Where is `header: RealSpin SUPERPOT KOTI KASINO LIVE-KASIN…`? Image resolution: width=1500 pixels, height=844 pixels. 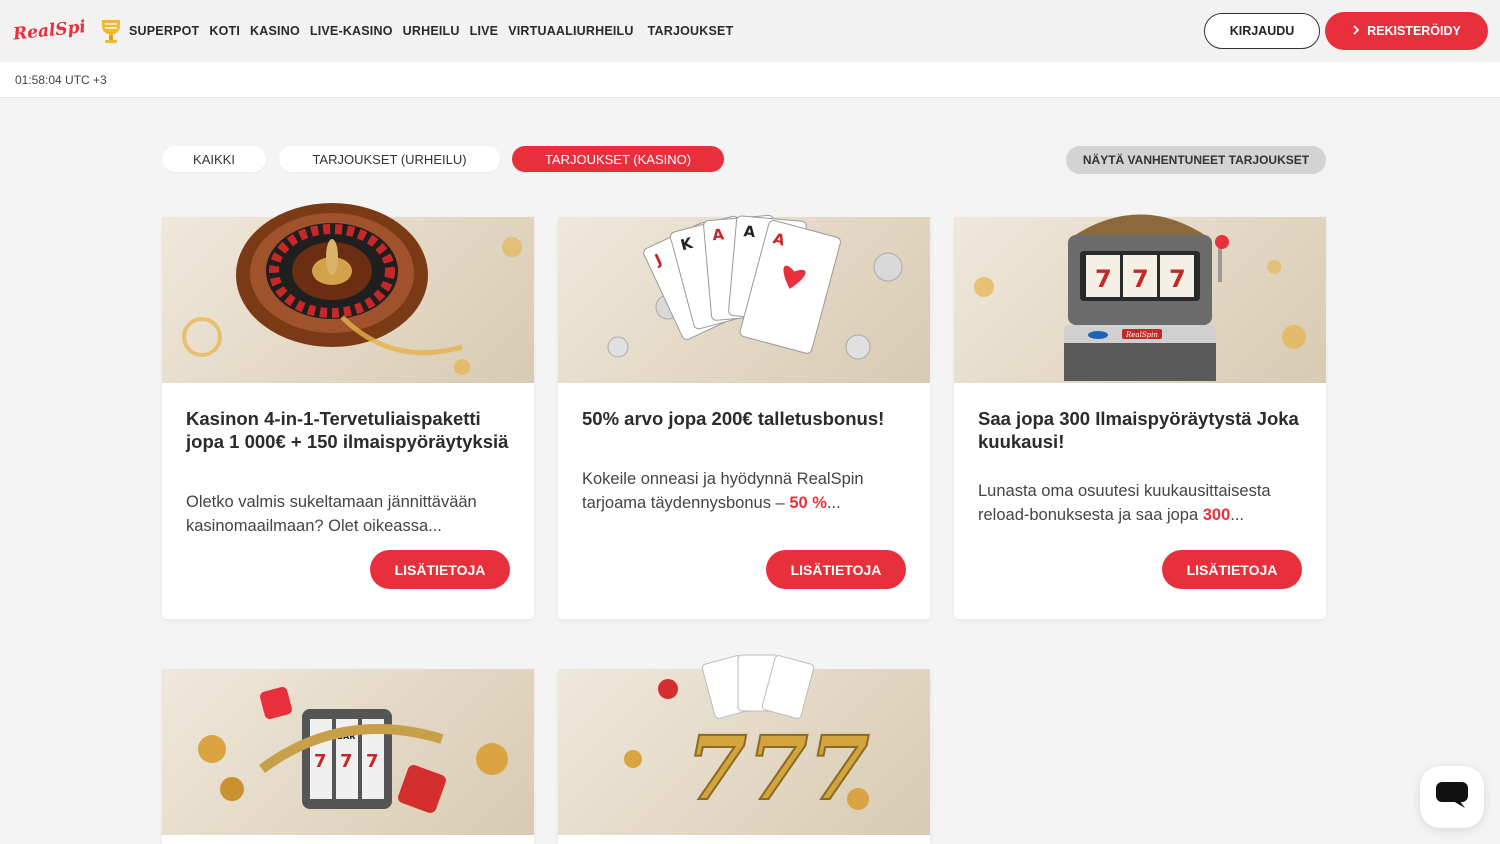
header: RealSpin SUPERPOT KOTI KASINO LIVE-KASIN… is located at coordinates (750, 31).